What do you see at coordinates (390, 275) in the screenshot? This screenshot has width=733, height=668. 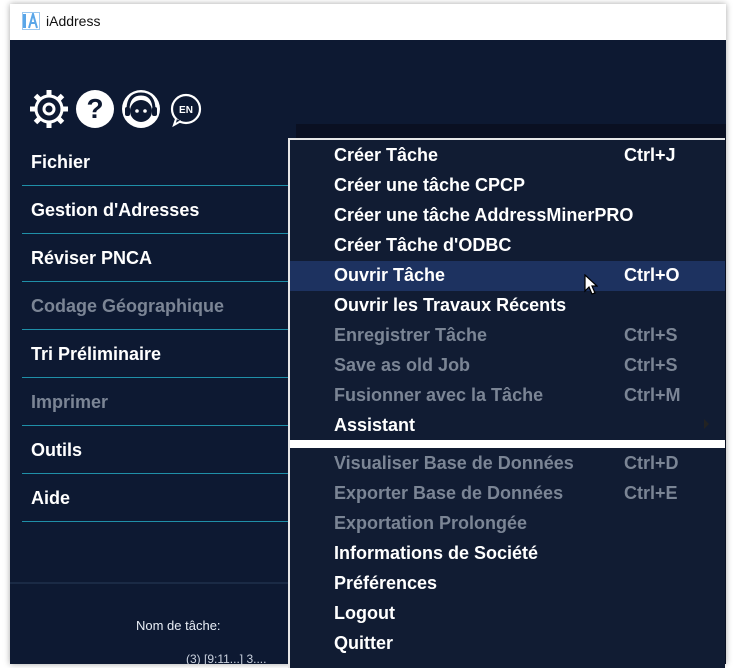 I see `menu-item-label: Ouvrir Tâche` at bounding box center [390, 275].